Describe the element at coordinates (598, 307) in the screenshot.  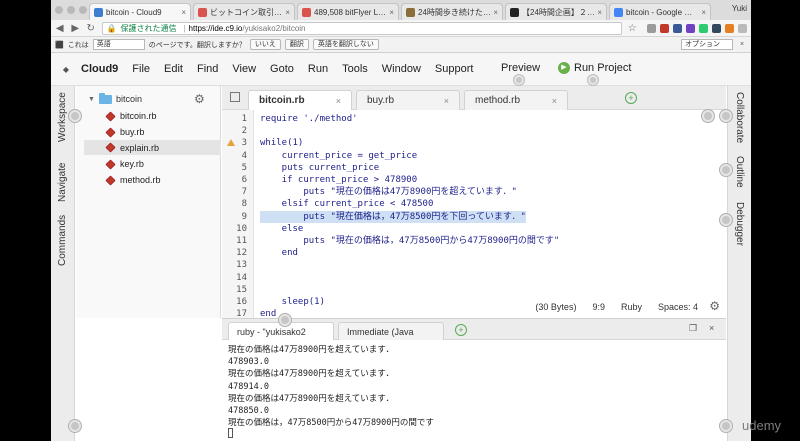
I see `cursor-position: 9:9` at that location.